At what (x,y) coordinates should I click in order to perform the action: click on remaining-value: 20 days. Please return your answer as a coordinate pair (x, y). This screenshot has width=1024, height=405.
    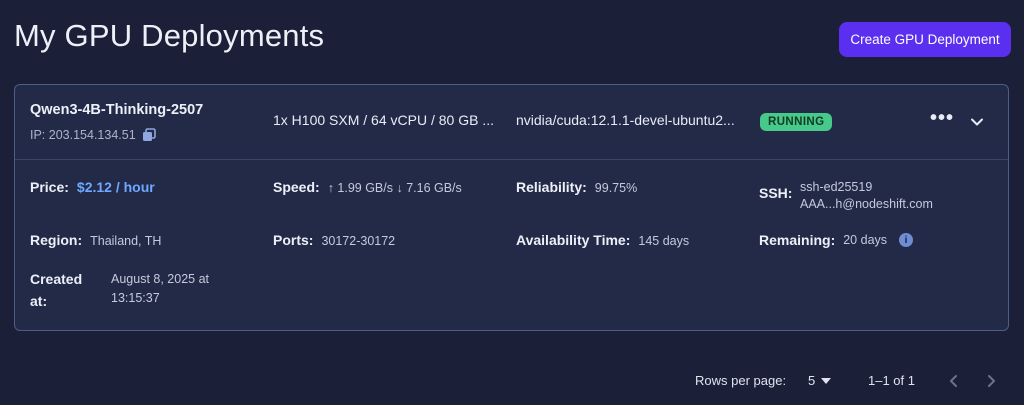
    Looking at the image, I should click on (865, 240).